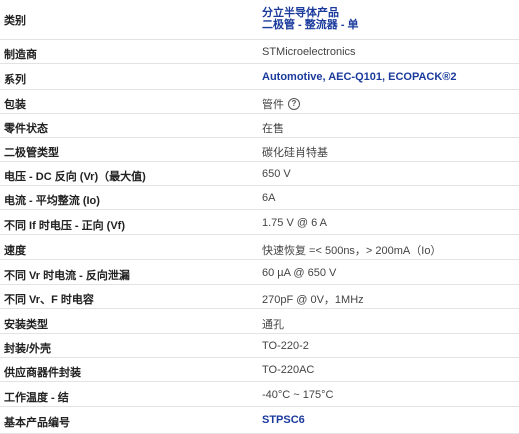 This screenshot has height=434, width=519. I want to click on operating-temp-value: -40°C ~ 175°C, so click(298, 395).